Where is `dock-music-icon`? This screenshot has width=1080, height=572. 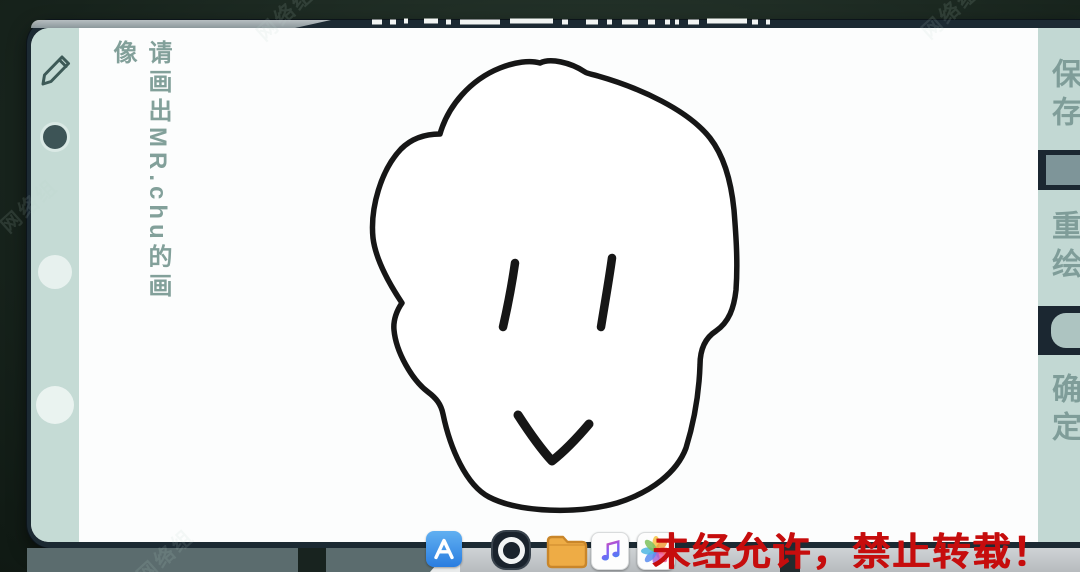 dock-music-icon is located at coordinates (610, 551).